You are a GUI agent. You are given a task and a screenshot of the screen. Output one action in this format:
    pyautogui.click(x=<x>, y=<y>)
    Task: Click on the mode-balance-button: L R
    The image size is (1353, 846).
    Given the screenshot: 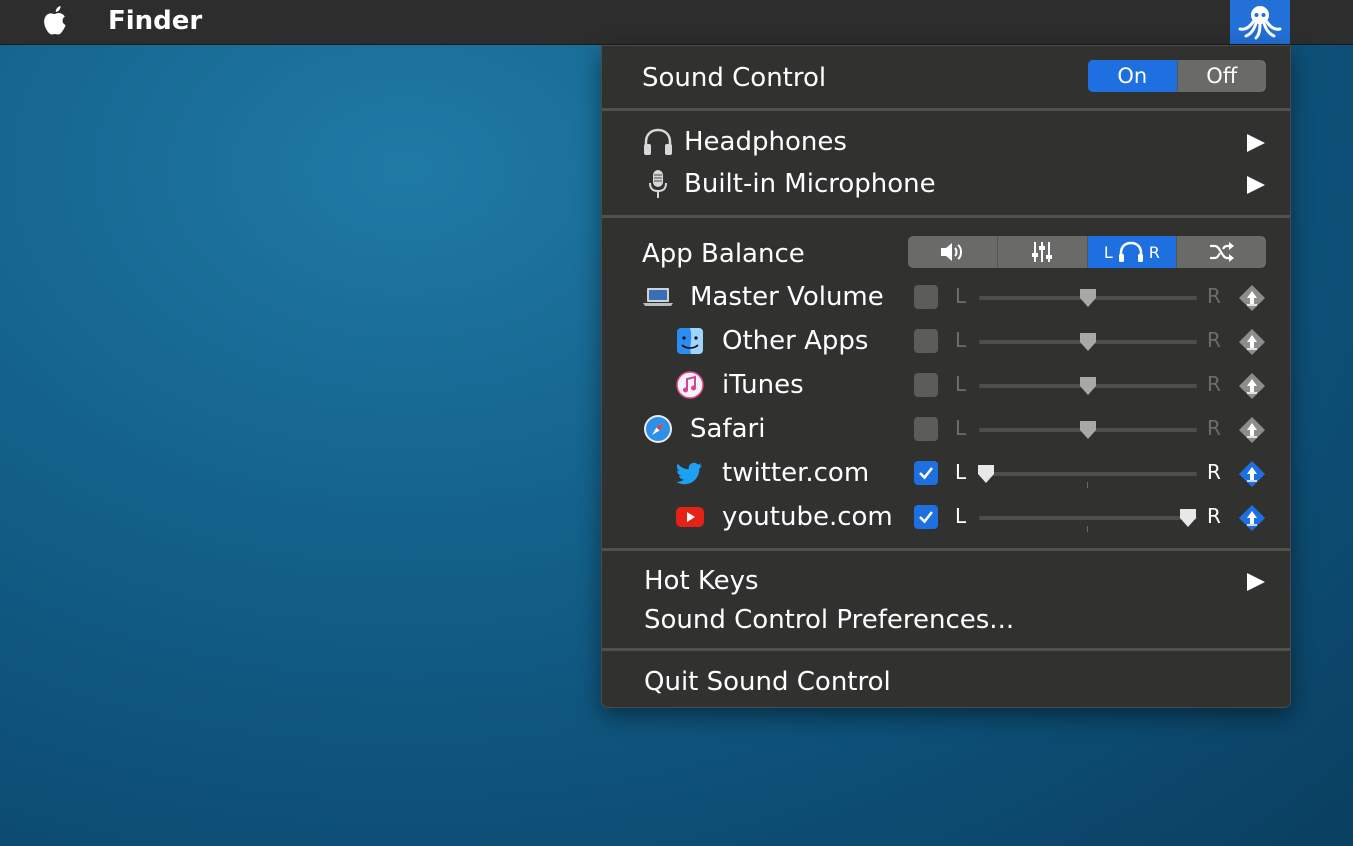 What is the action you would take?
    pyautogui.click(x=1132, y=252)
    